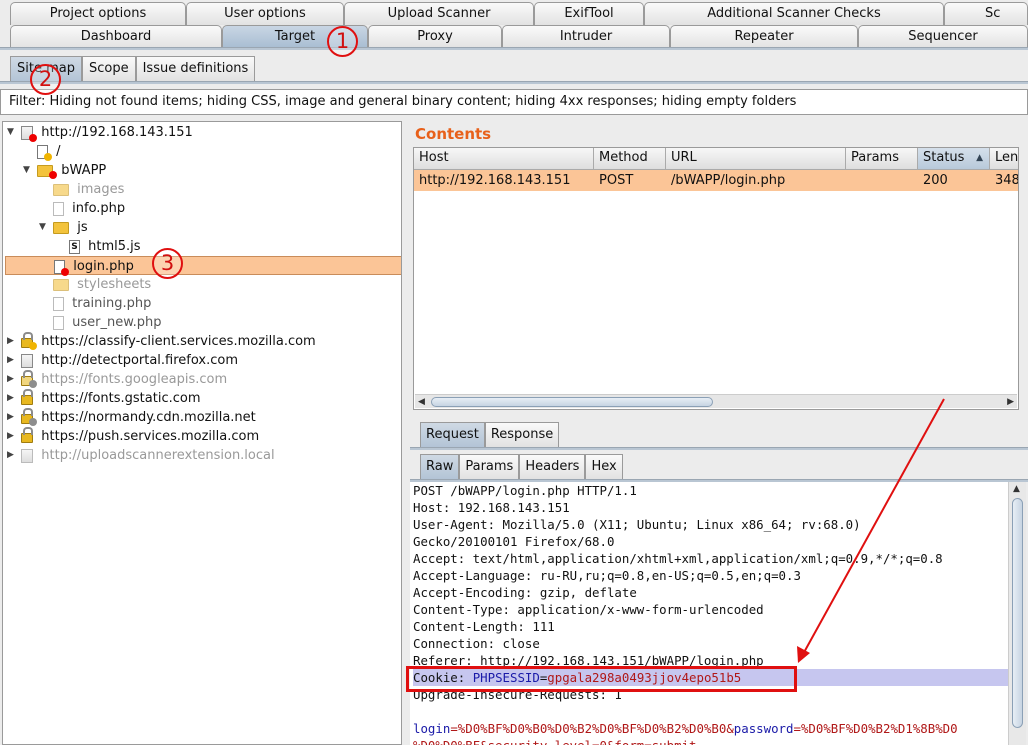  What do you see at coordinates (552, 466) in the screenshot?
I see `tab-headers: Headers` at bounding box center [552, 466].